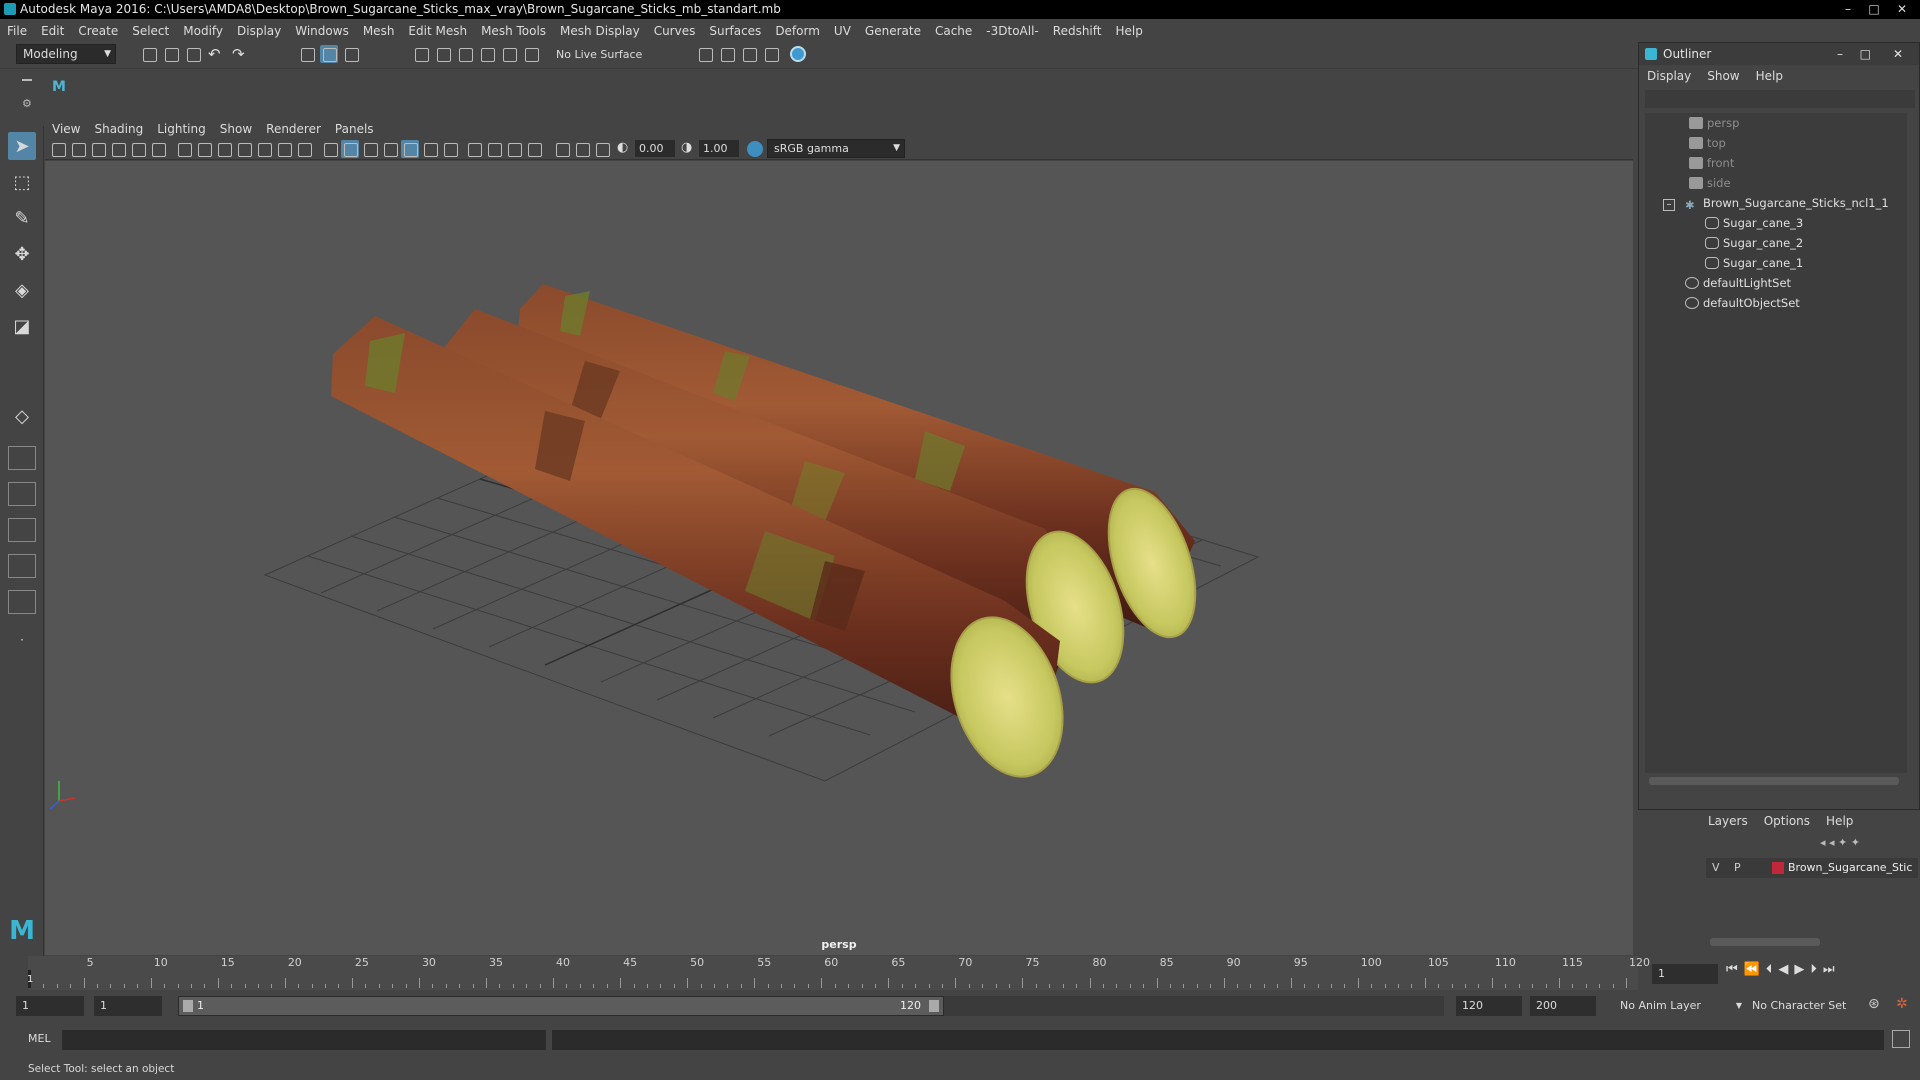  Describe the element at coordinates (1774, 781) in the screenshot. I see `outliner-horizontal-scrollbar` at that location.